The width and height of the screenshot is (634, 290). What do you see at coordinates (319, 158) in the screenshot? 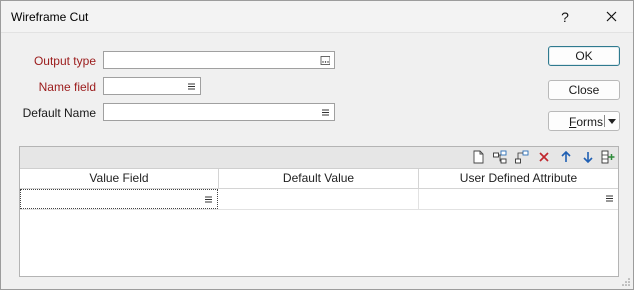
I see `grid-toolbar` at bounding box center [319, 158].